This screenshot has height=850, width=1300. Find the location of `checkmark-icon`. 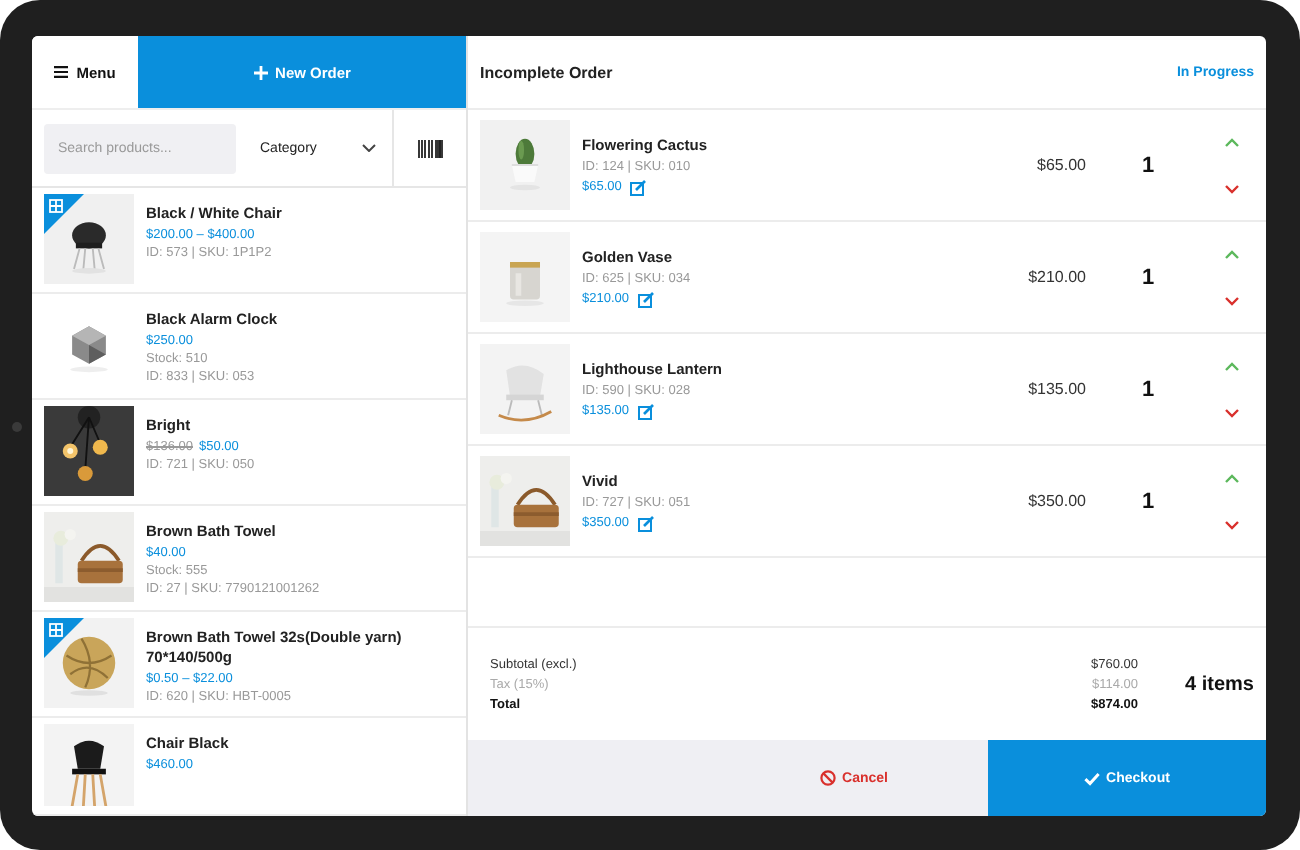

checkmark-icon is located at coordinates (1092, 778).